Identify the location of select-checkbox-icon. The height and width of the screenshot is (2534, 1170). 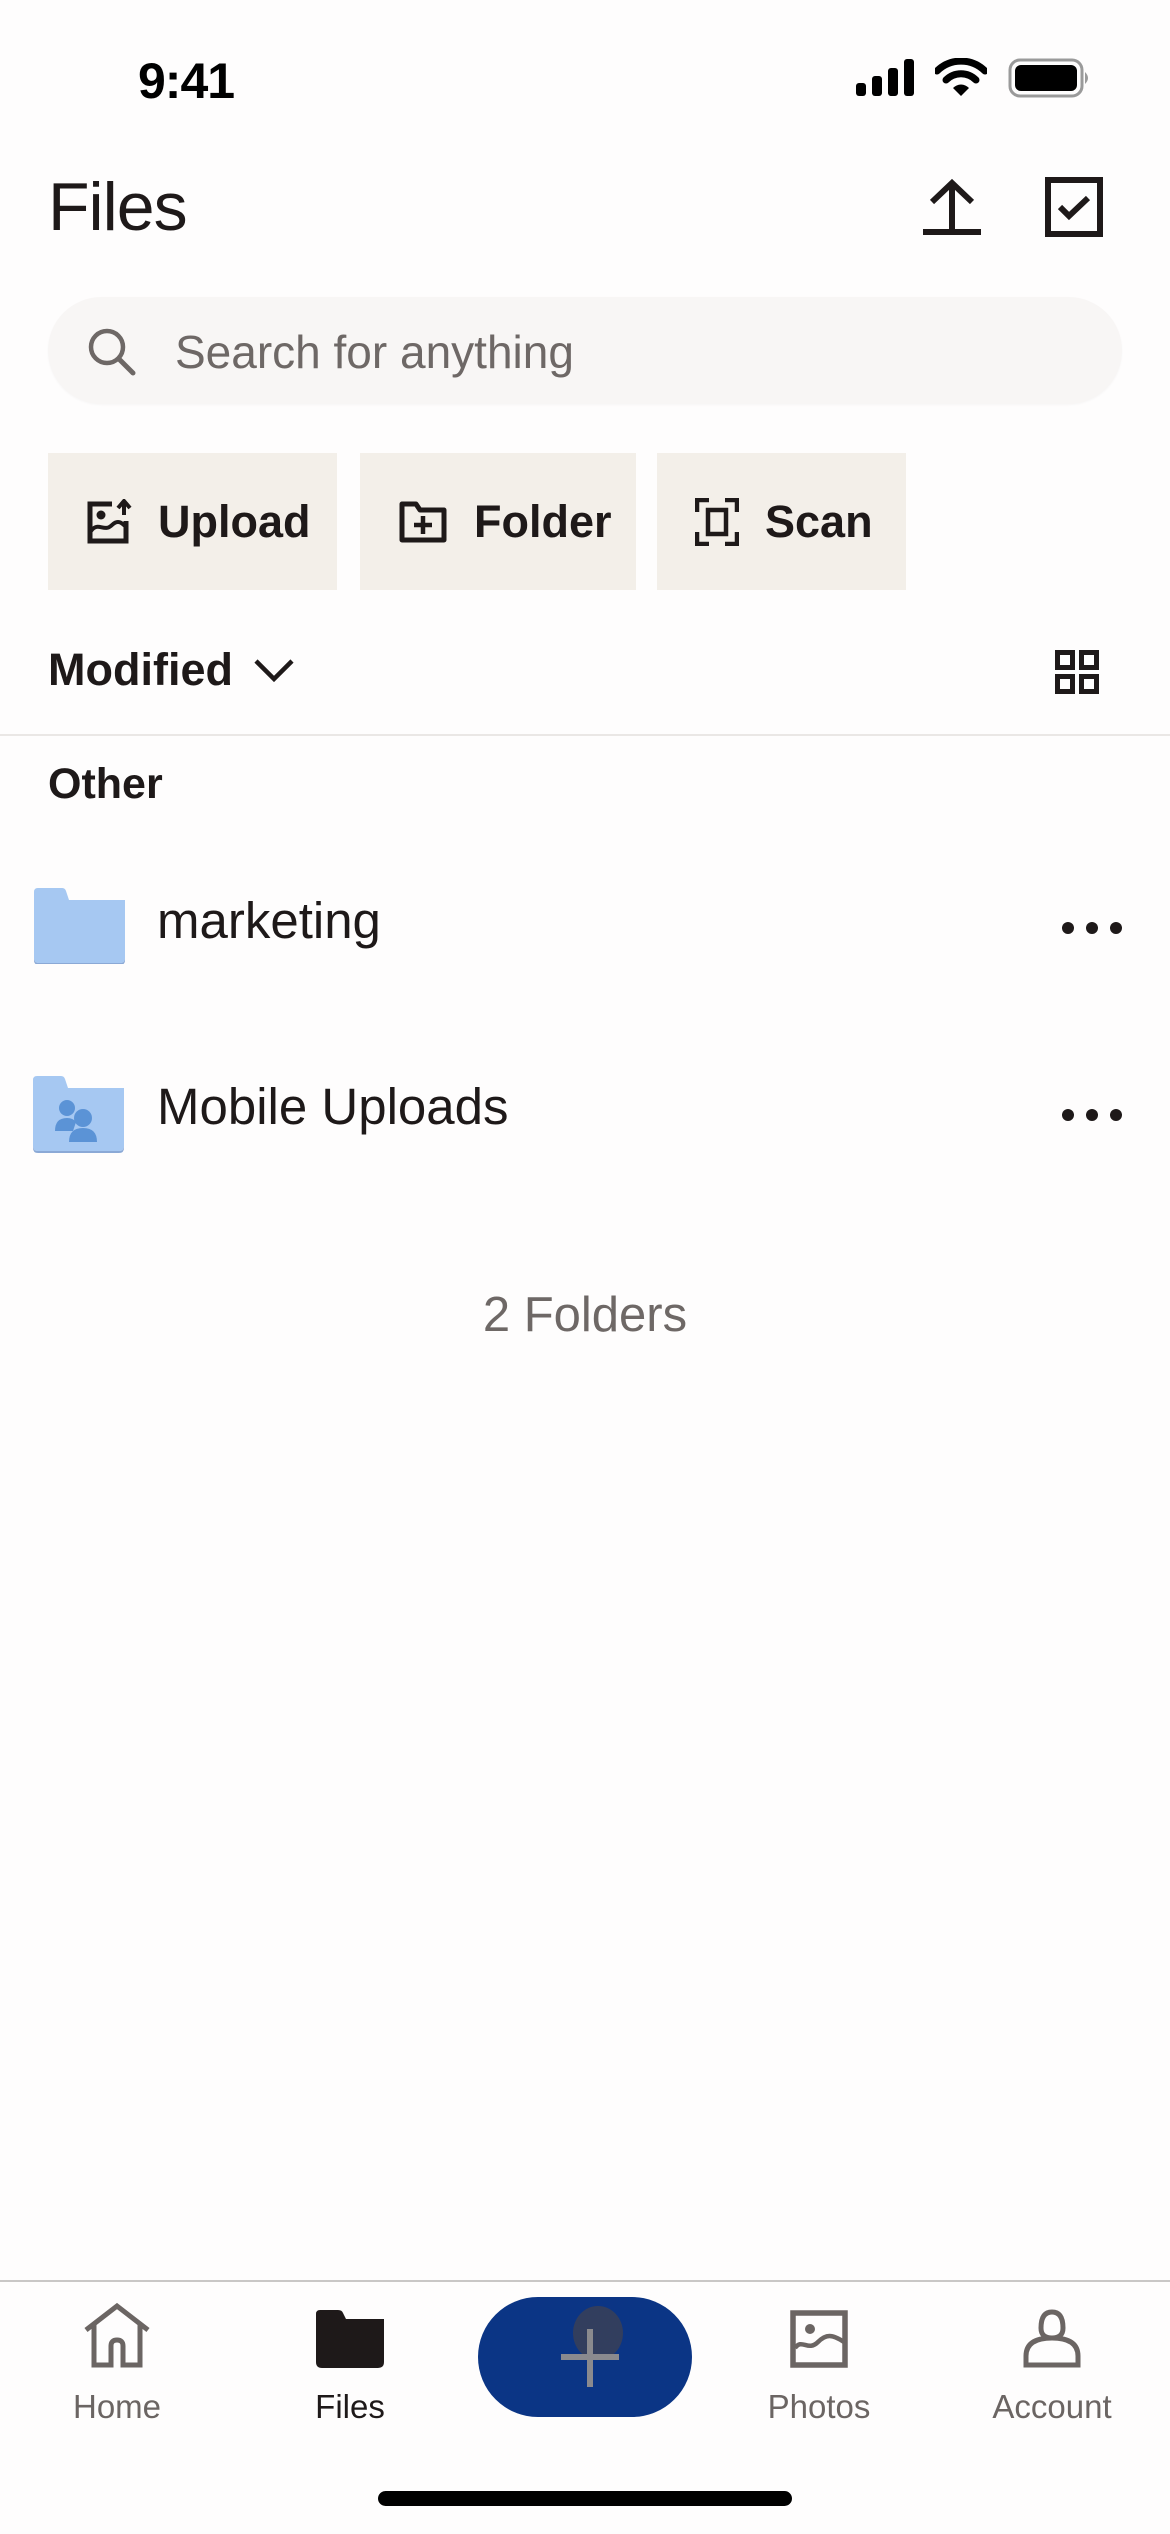
(1074, 207).